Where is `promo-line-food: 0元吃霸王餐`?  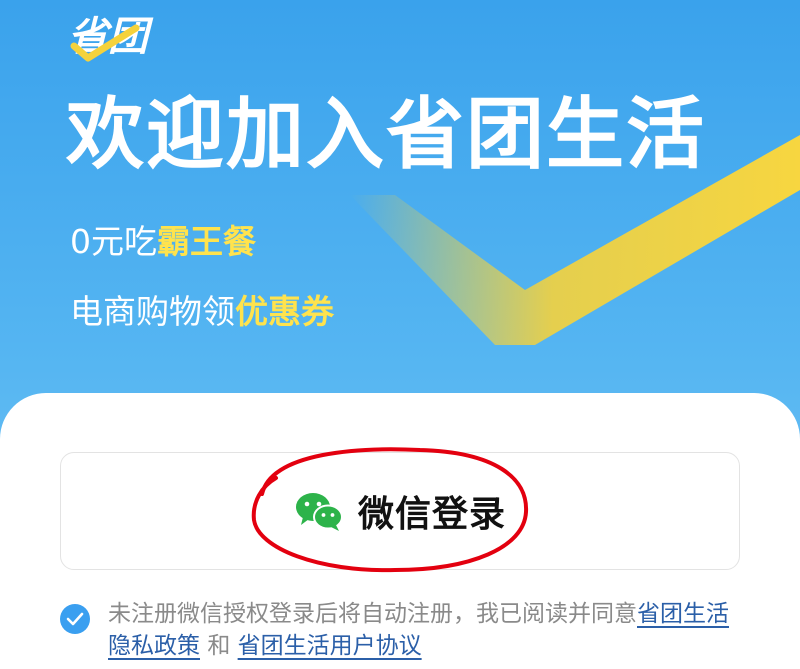 promo-line-food: 0元吃霸王餐 is located at coordinates (163, 242).